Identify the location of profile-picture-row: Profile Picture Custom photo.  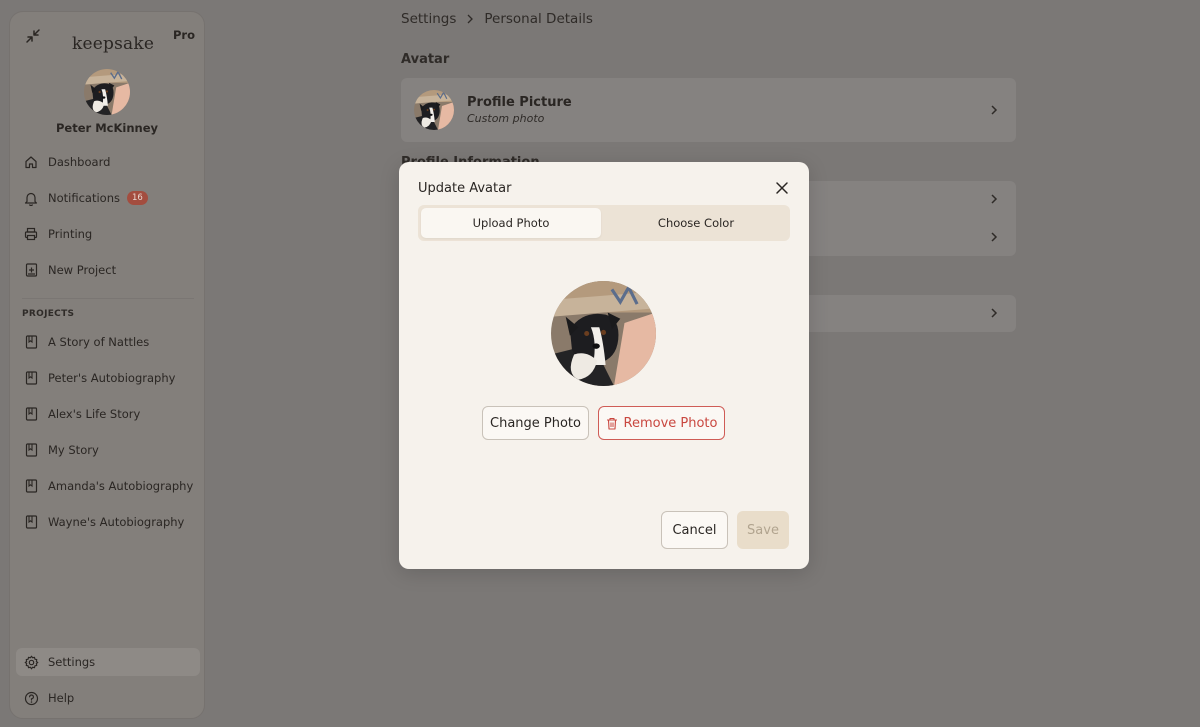
(708, 110).